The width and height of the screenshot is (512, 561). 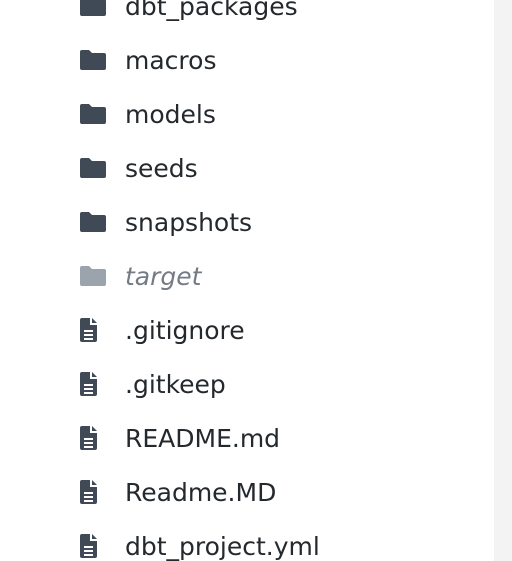 What do you see at coordinates (503, 280) in the screenshot?
I see `scrollbar-track` at bounding box center [503, 280].